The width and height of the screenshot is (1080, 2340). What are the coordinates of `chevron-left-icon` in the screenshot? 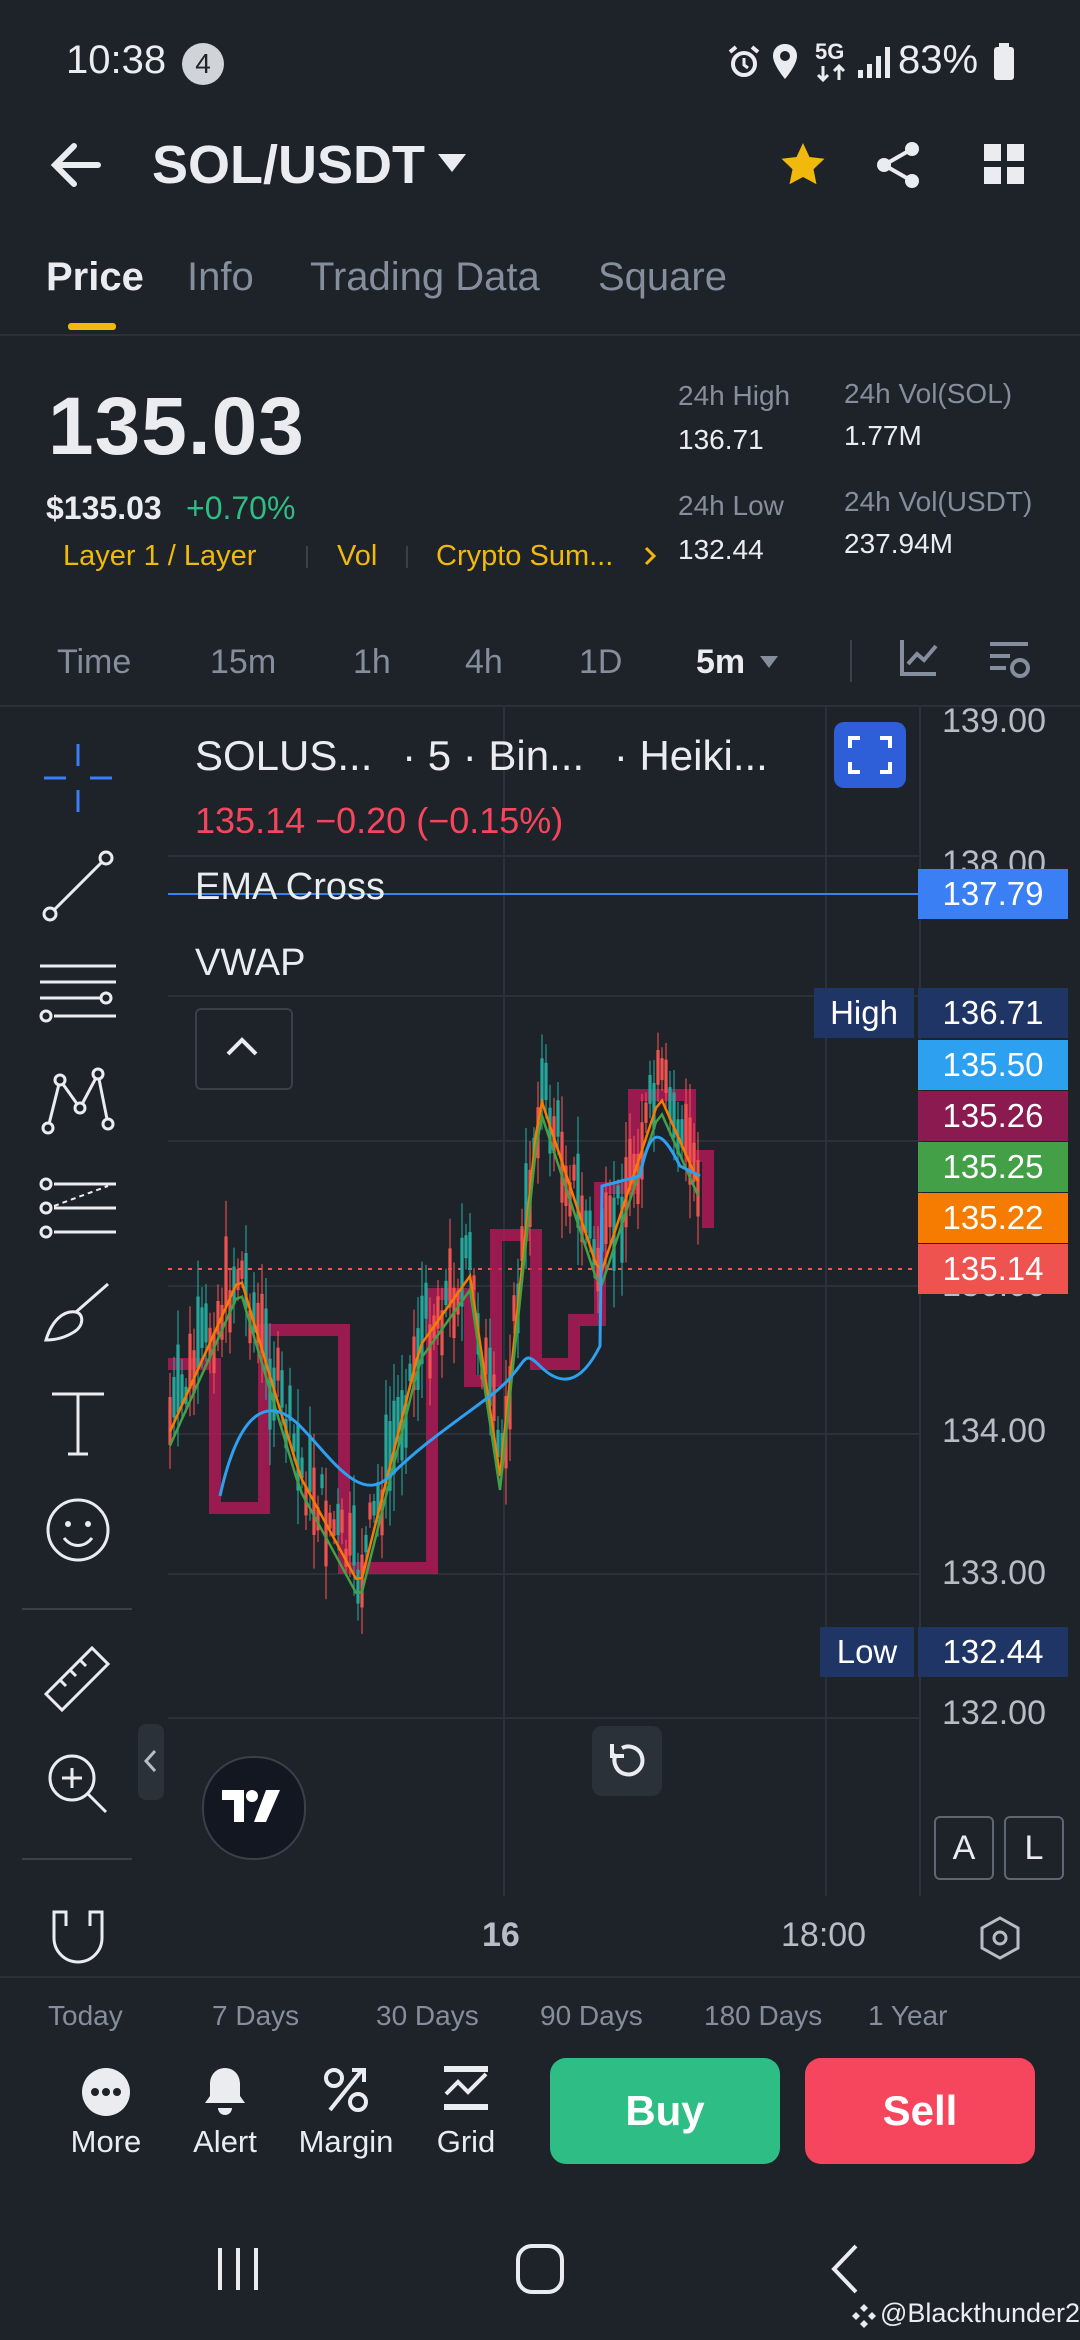 It's located at (151, 1761).